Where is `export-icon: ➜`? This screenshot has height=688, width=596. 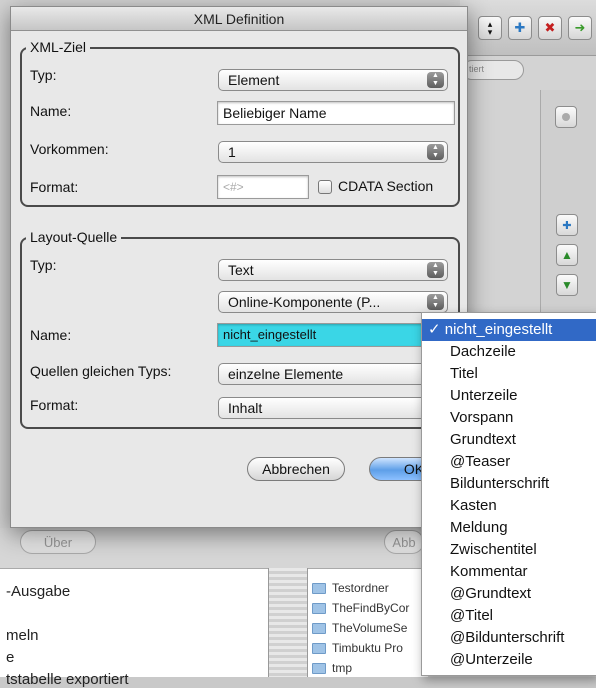
export-icon: ➜ is located at coordinates (580, 28).